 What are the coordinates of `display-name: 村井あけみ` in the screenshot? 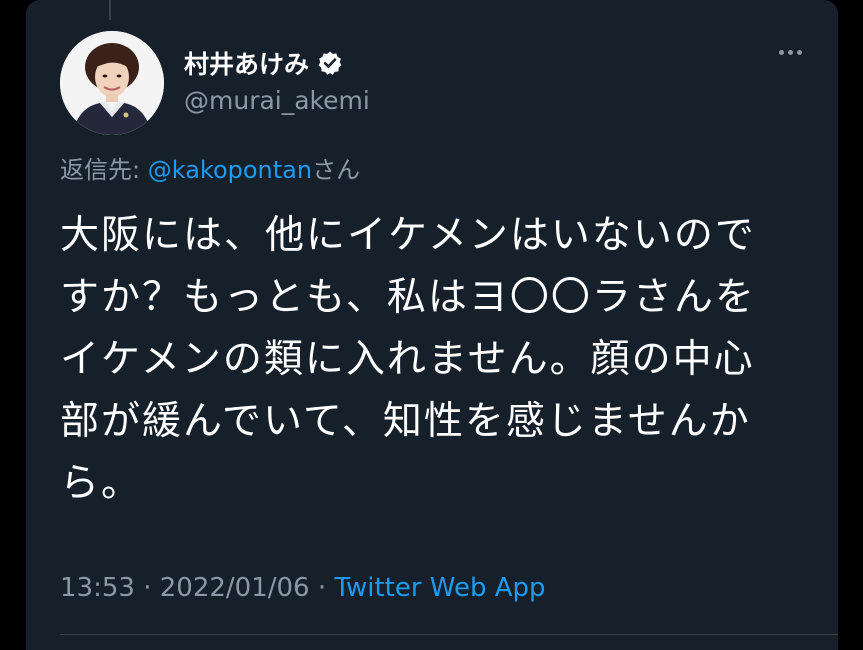 It's located at (246, 63).